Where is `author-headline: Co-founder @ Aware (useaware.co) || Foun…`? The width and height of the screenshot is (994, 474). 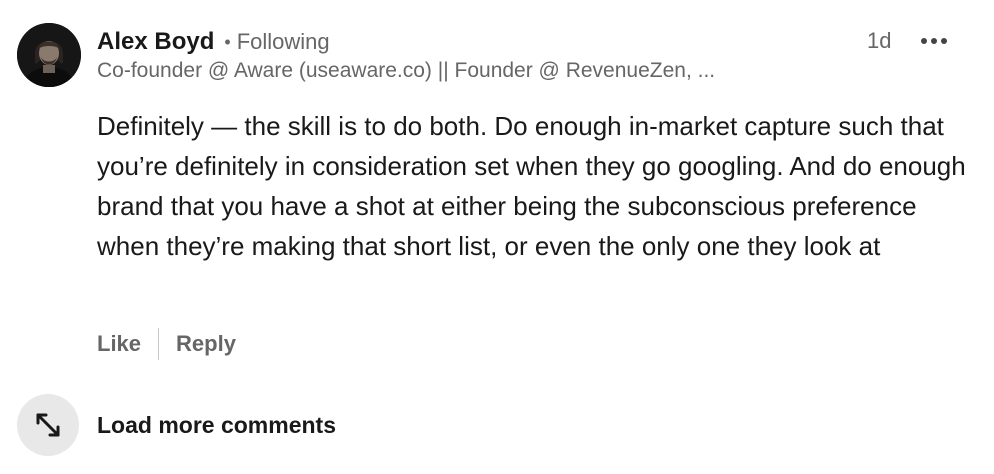
author-headline: Co-founder @ Aware (useaware.co) || Foun… is located at coordinates (406, 70).